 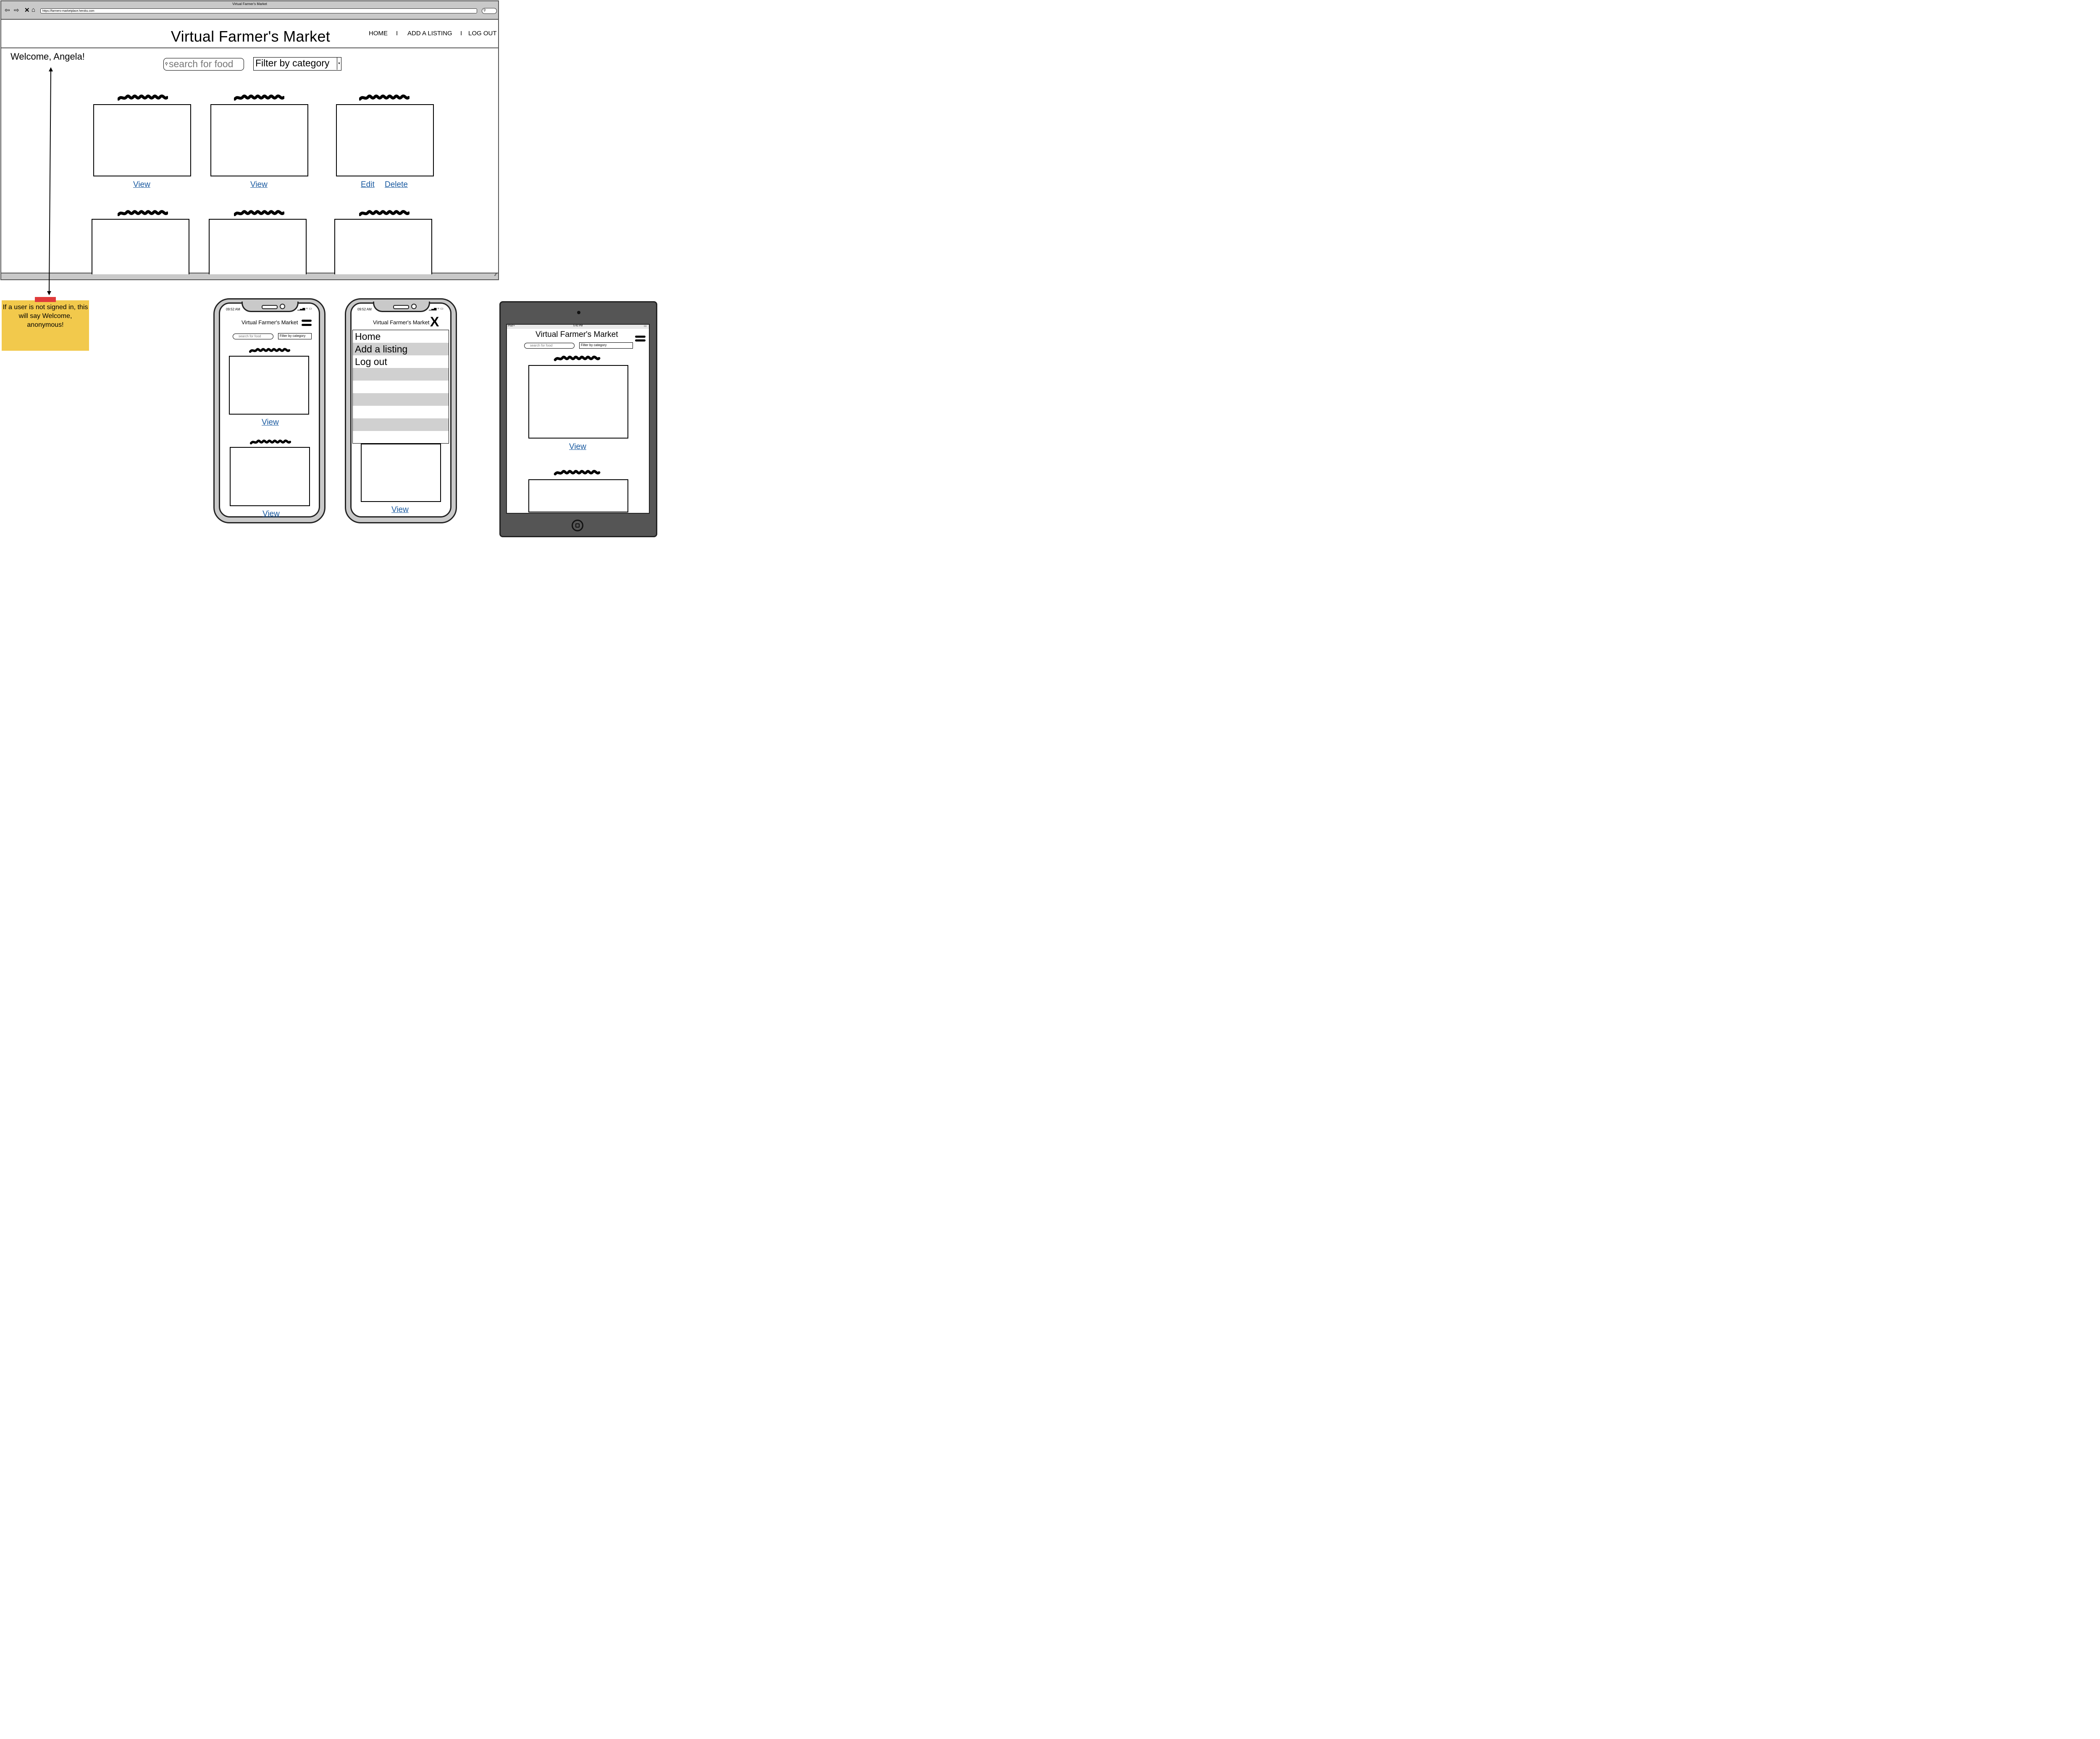 What do you see at coordinates (400, 387) in the screenshot?
I see `mobile-menu-panel: Home Add a listing Log out` at bounding box center [400, 387].